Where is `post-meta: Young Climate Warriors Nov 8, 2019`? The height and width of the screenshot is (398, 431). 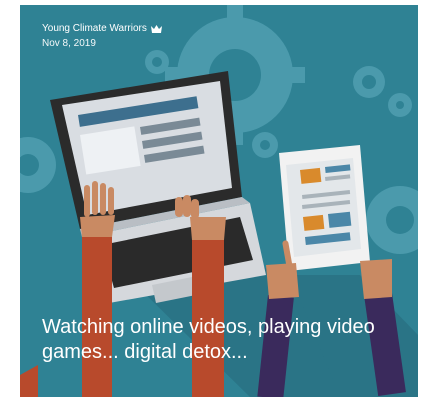
post-meta: Young Climate Warriors Nov 8, 2019 is located at coordinates (102, 36).